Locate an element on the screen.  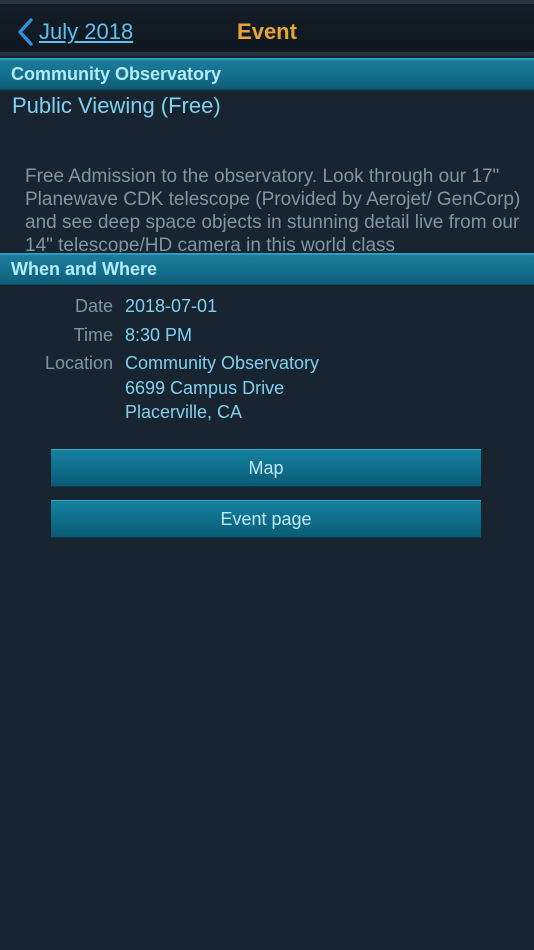
location-line-1: Community Observatory is located at coordinates (222, 363).